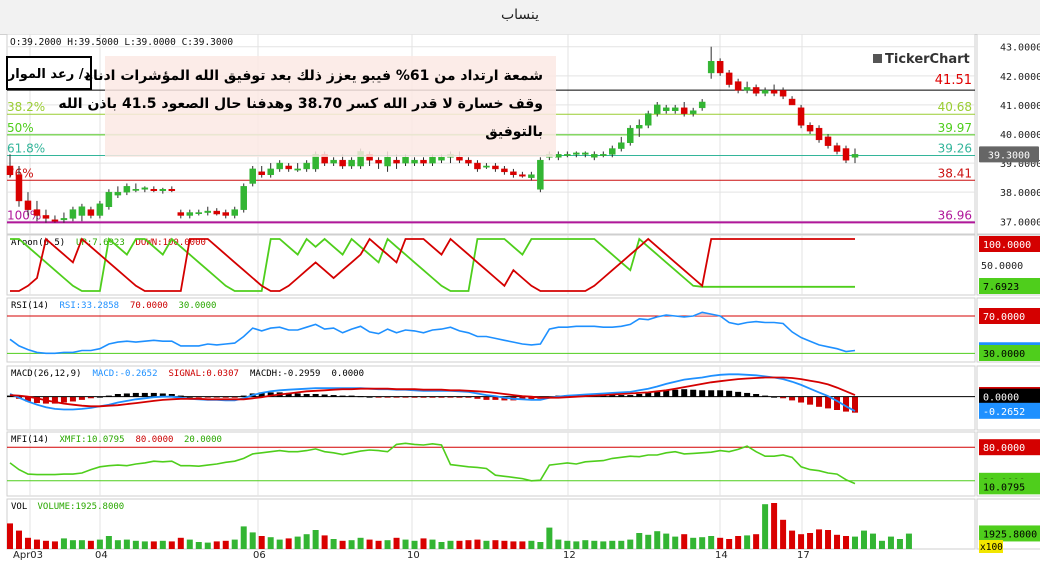 The image size is (1040, 564). I want to click on x-axis-label: 12, so click(569, 555).